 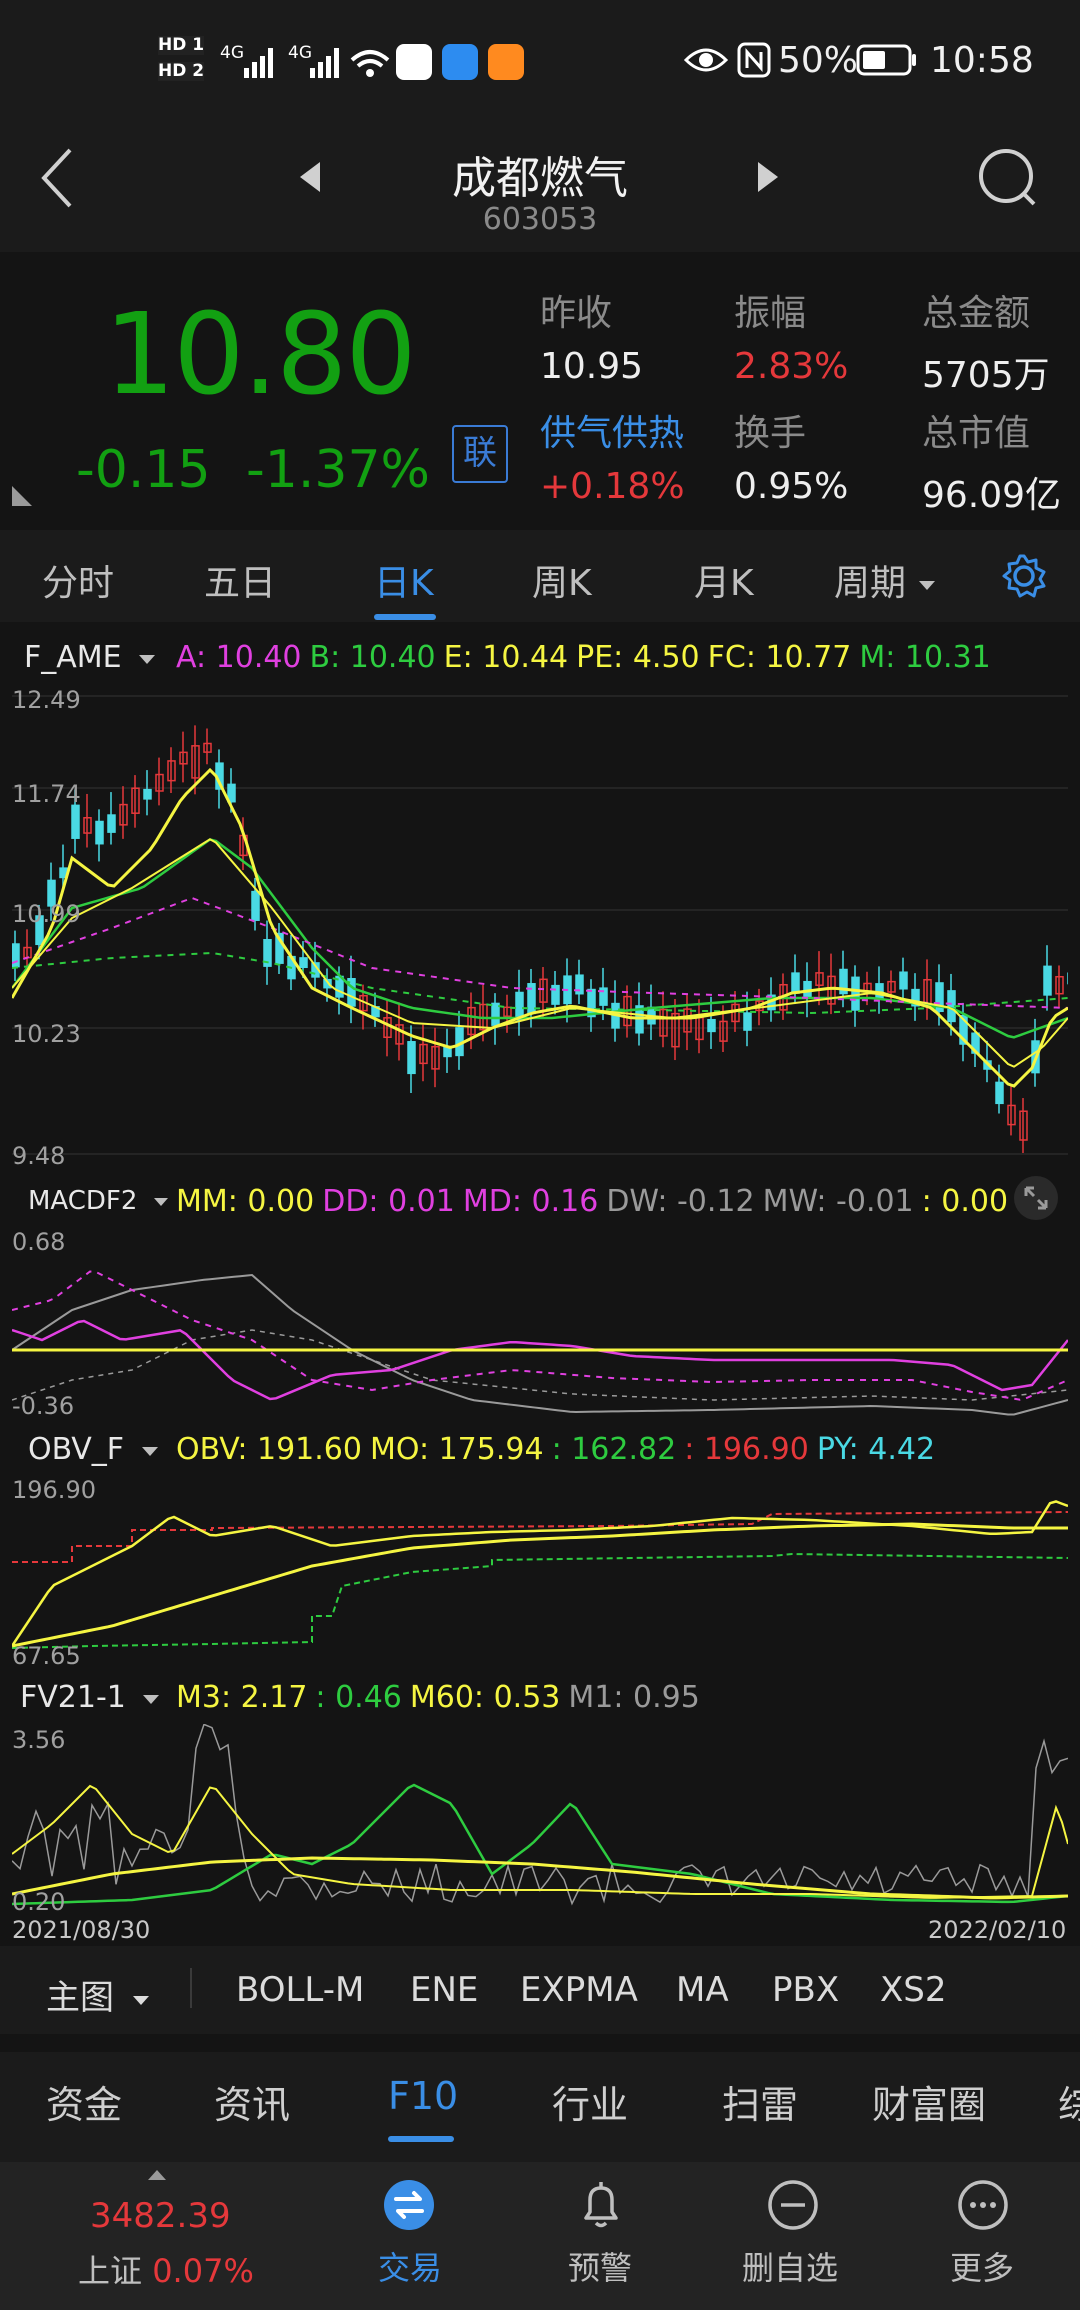 What do you see at coordinates (110, 2271) in the screenshot?
I see `index-name: 上证` at bounding box center [110, 2271].